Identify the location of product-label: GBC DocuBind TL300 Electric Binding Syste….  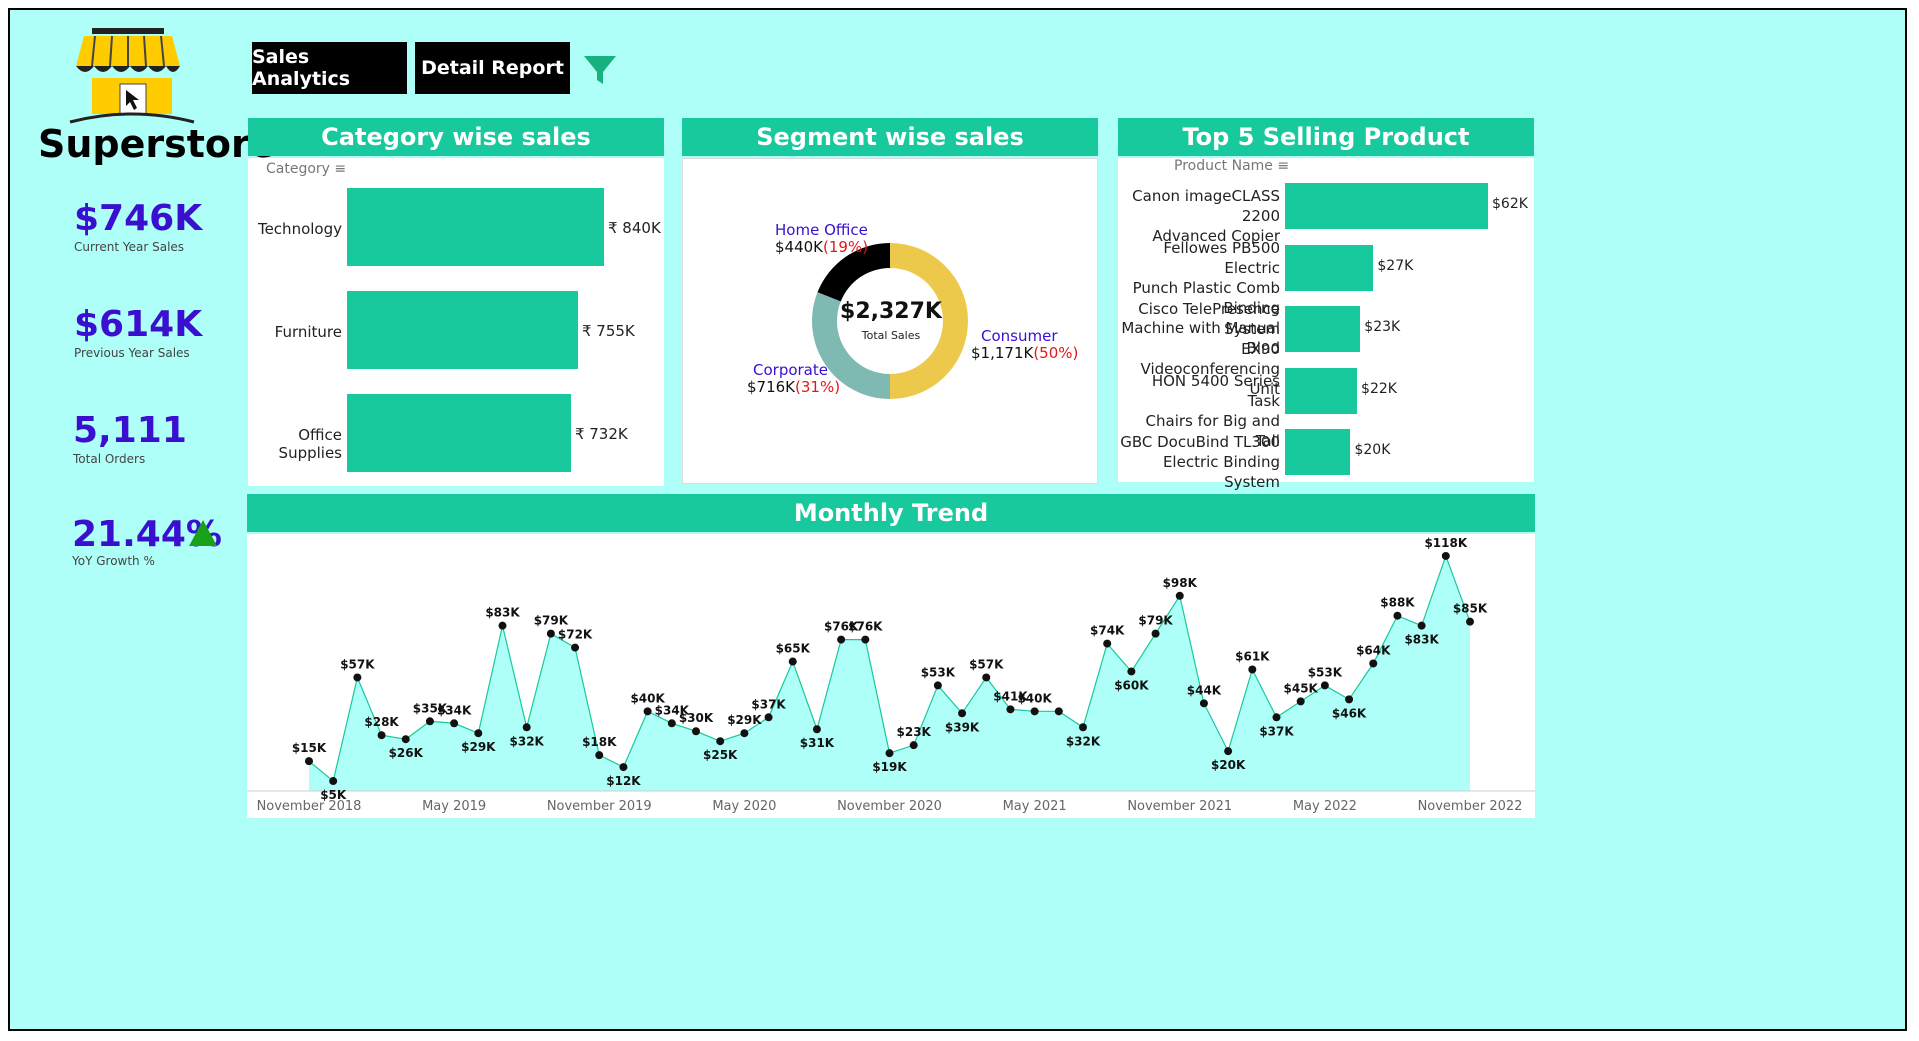
(1199, 462).